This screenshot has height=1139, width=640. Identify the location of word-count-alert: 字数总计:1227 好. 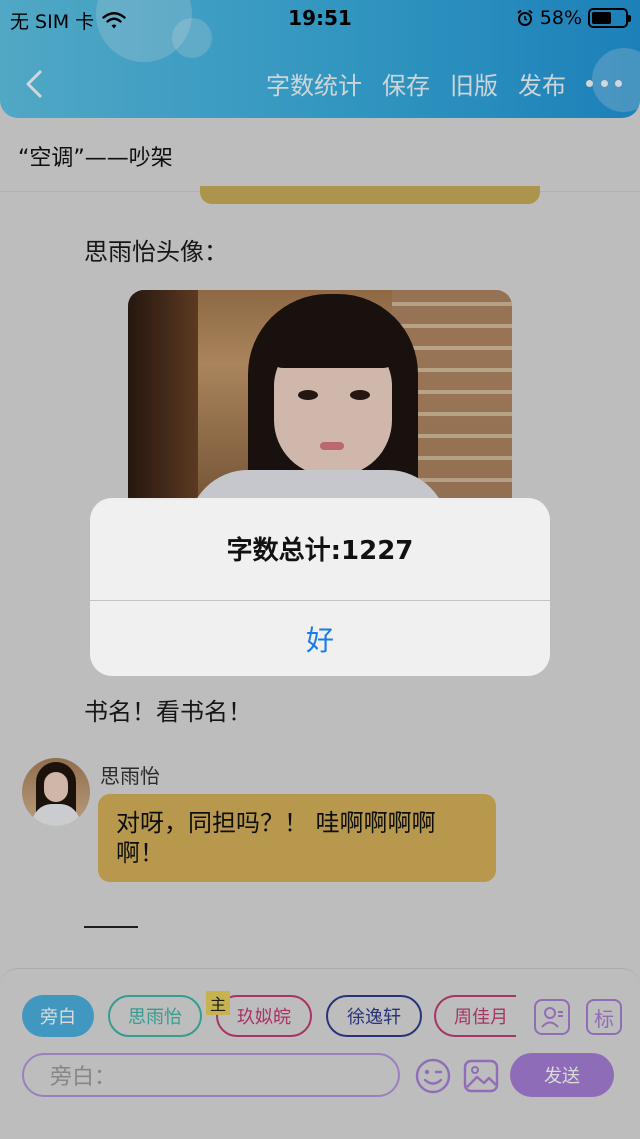
(320, 587).